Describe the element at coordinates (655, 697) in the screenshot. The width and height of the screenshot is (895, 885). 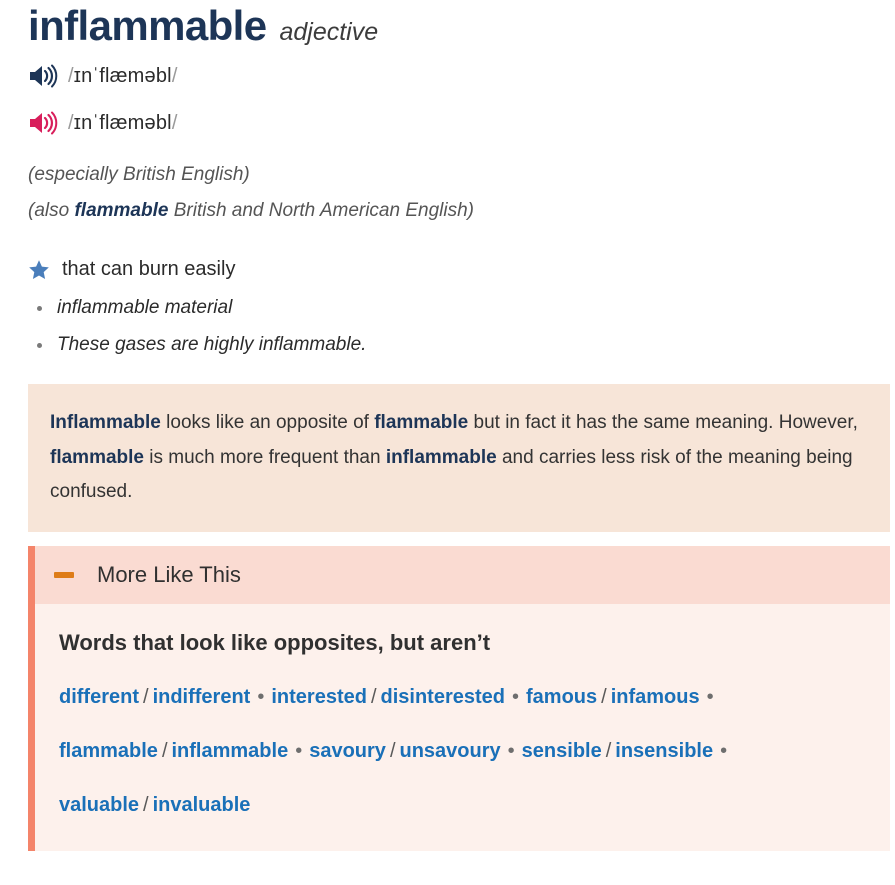
I see `word-link: infamous` at that location.